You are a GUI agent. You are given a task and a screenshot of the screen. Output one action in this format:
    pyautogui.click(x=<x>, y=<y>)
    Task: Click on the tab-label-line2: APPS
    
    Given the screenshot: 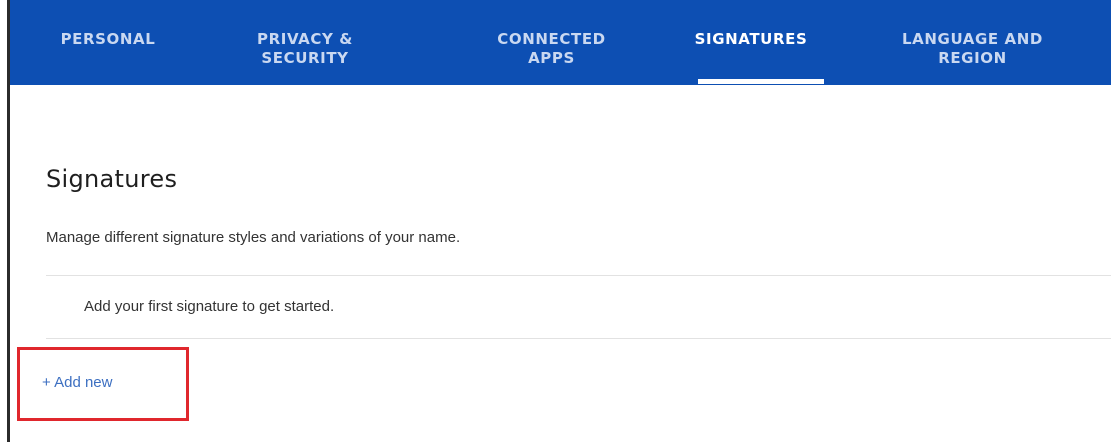 What is the action you would take?
    pyautogui.click(x=551, y=58)
    